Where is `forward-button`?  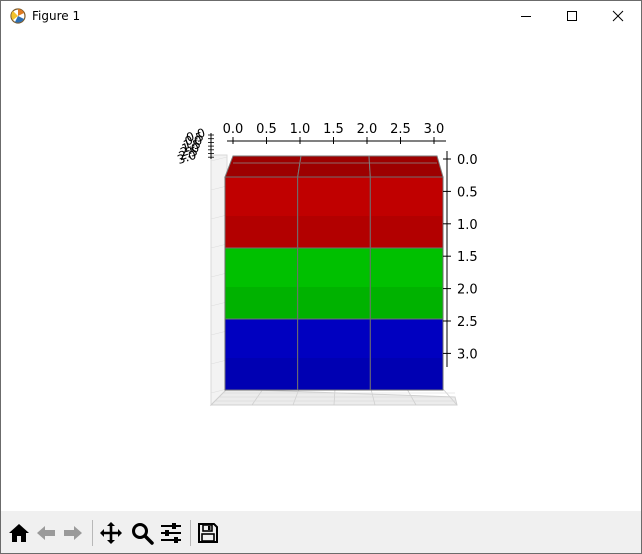 forward-button is located at coordinates (73, 533).